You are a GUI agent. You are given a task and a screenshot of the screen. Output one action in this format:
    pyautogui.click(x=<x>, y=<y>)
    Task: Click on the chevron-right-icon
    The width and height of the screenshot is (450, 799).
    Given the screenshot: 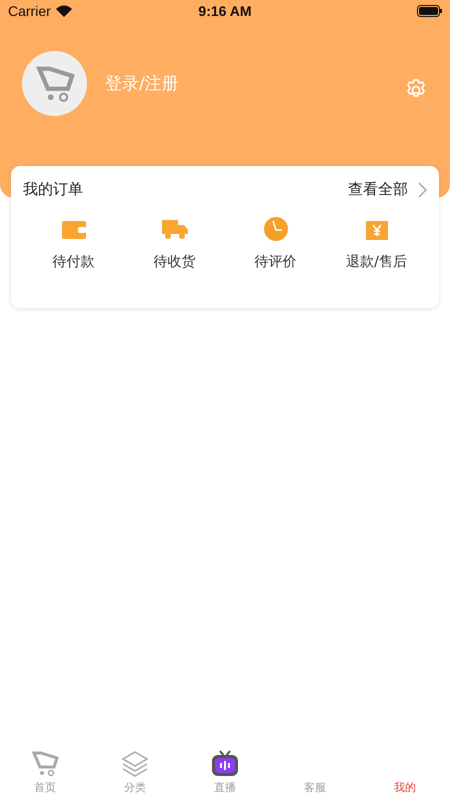 What is the action you would take?
    pyautogui.click(x=422, y=190)
    